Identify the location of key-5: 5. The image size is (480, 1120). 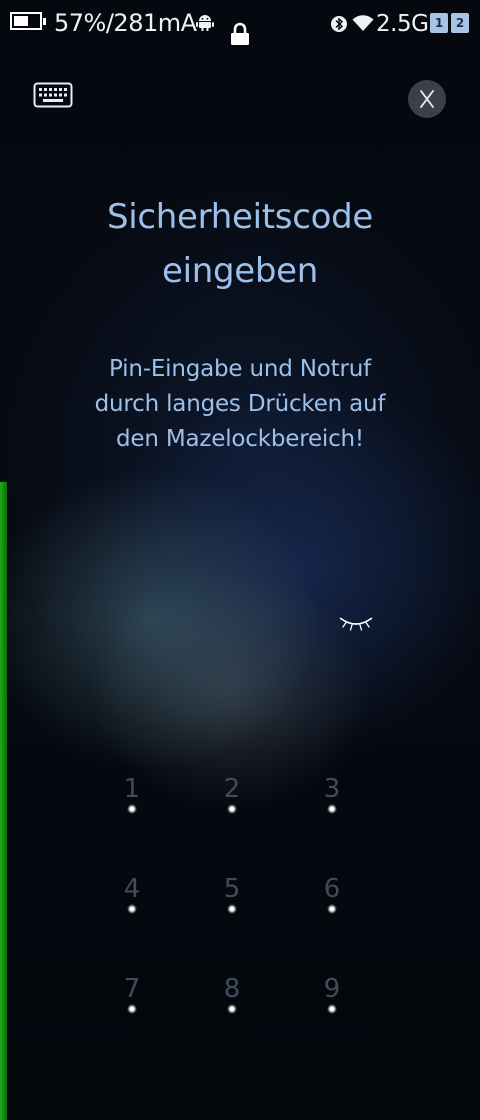
(250, 902).